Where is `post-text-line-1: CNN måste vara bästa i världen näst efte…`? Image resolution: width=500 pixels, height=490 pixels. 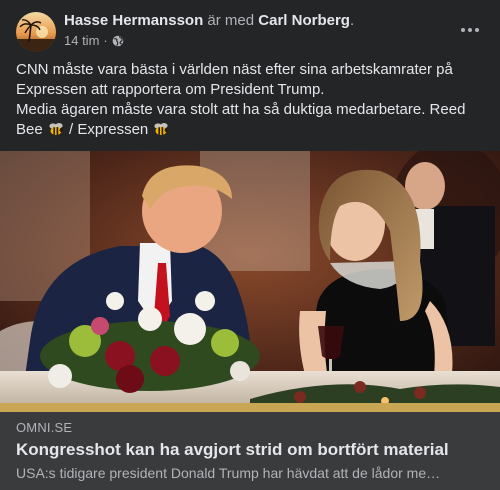
post-text-line-1: CNN måste vara bästa i världen näst efte… is located at coordinates (234, 79).